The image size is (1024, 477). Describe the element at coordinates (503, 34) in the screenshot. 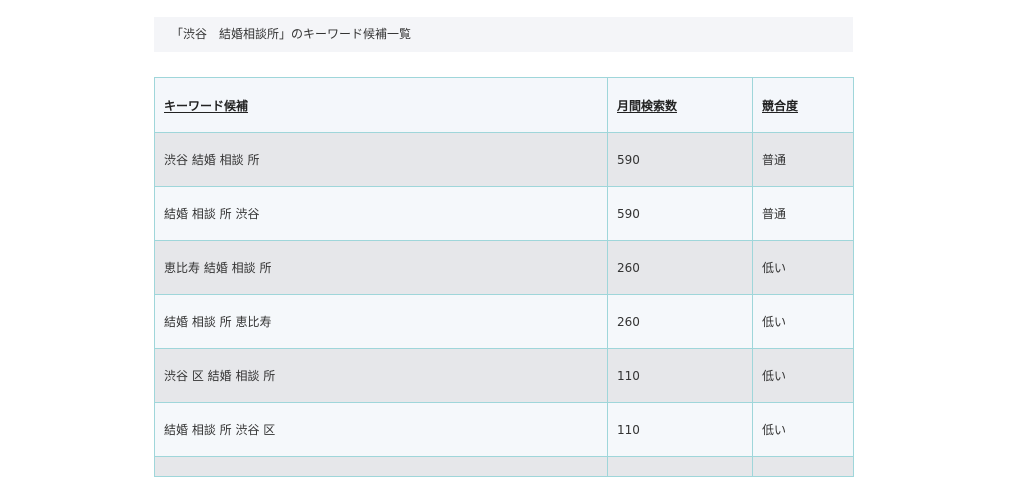

I see `table-caption: 「渋谷 結婚相談所」のキーワード候補一覧` at that location.